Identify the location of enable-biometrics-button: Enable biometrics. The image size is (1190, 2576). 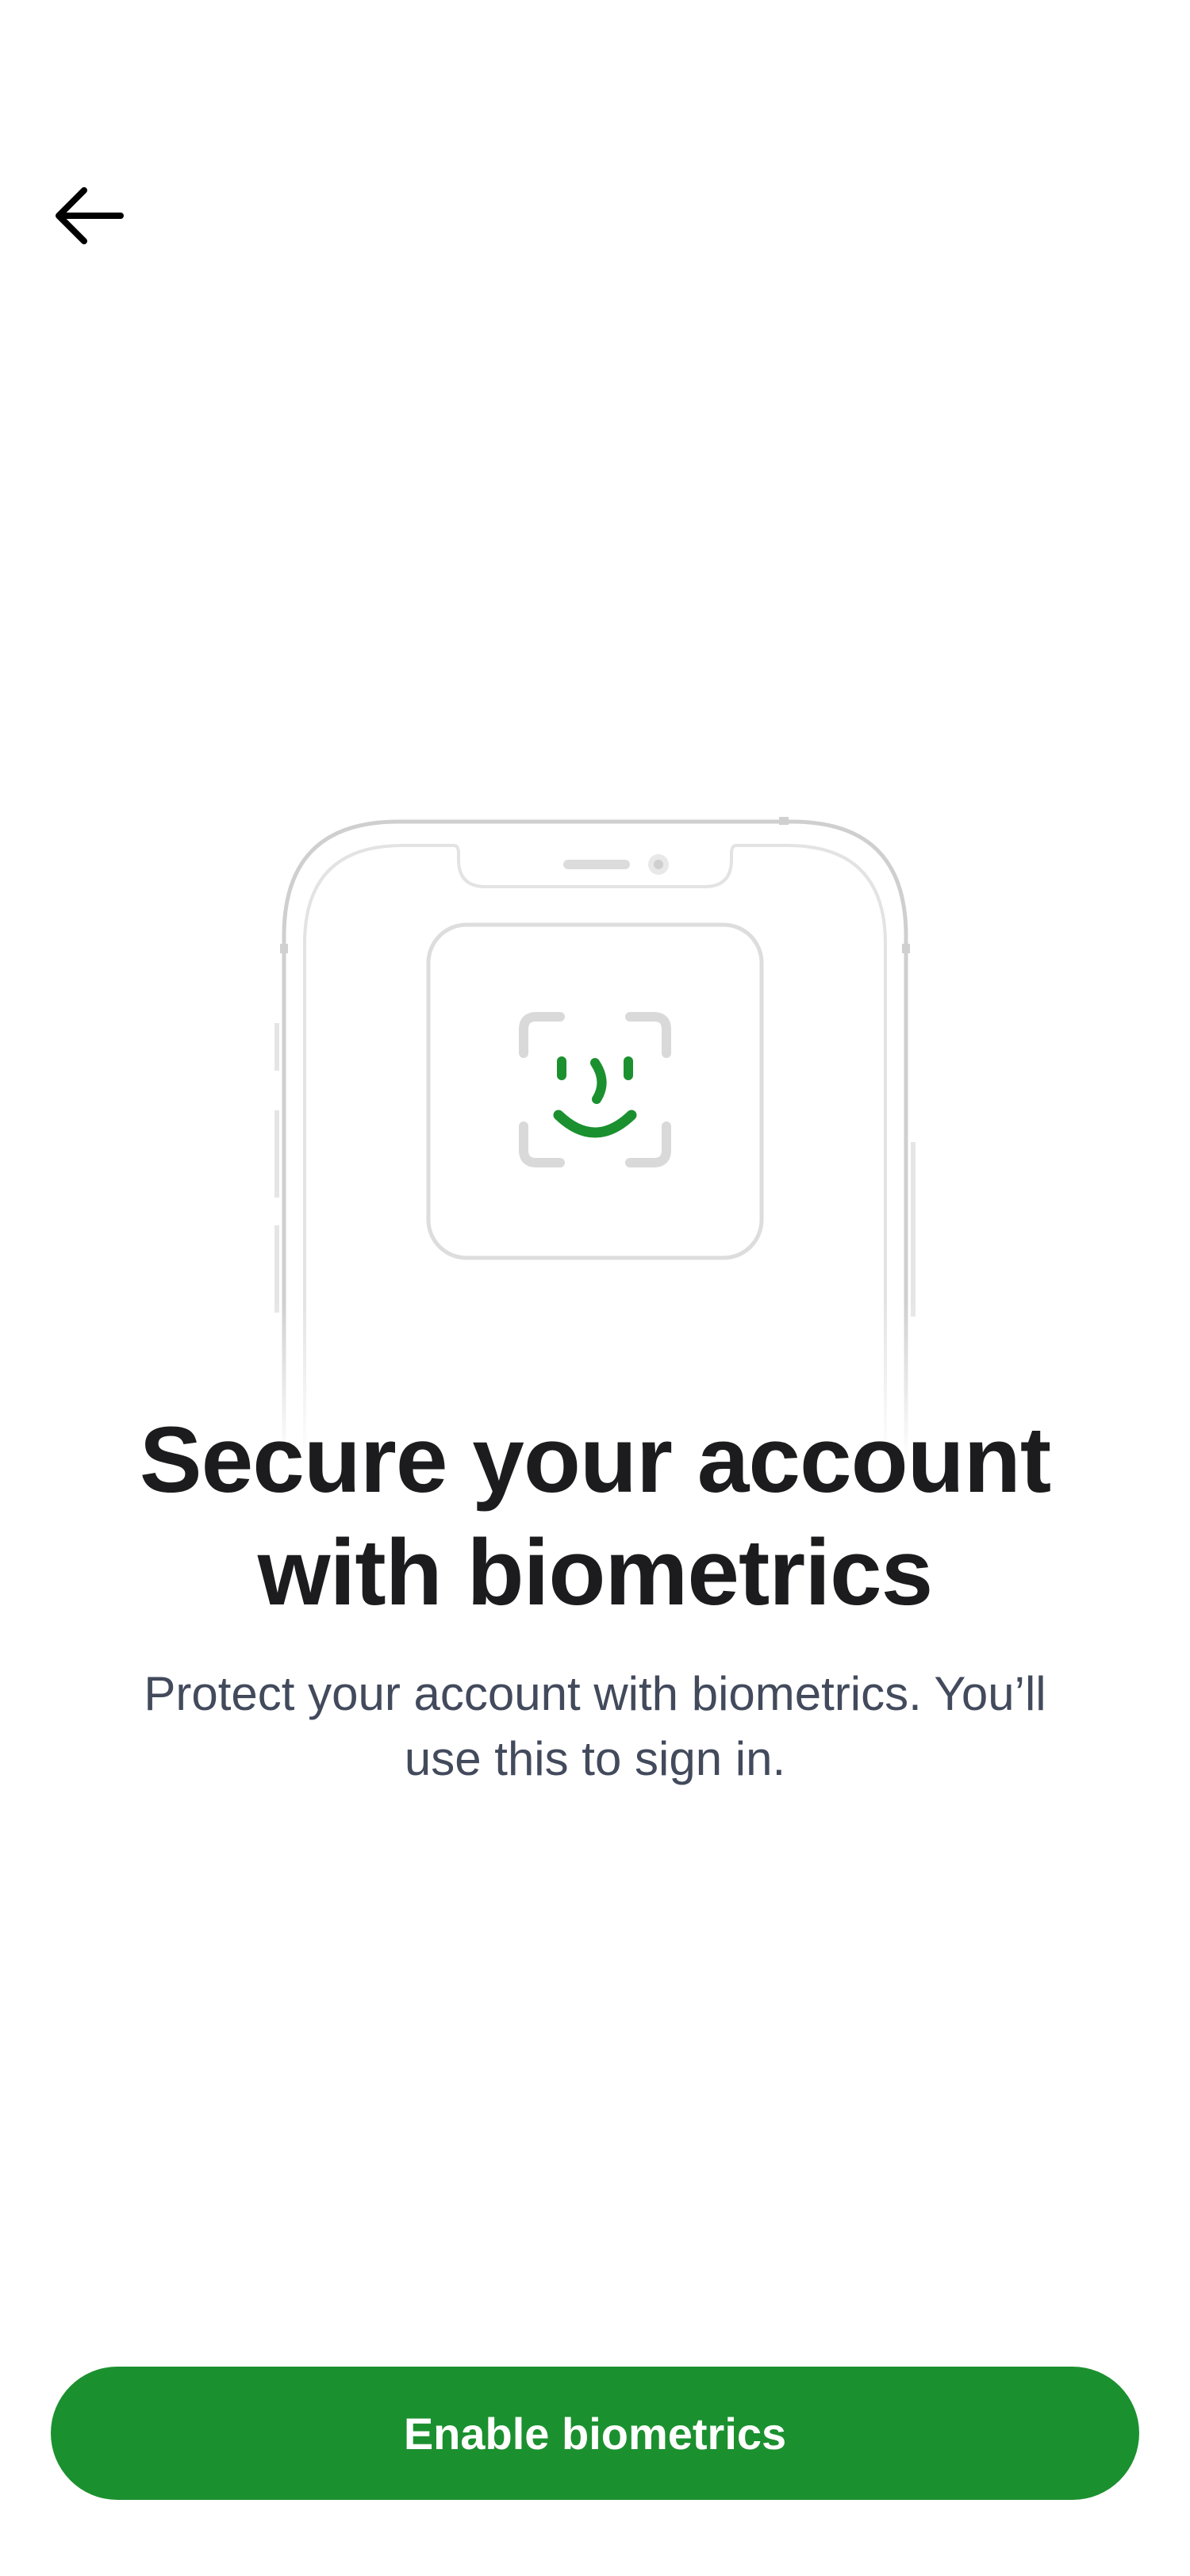
(595, 2434).